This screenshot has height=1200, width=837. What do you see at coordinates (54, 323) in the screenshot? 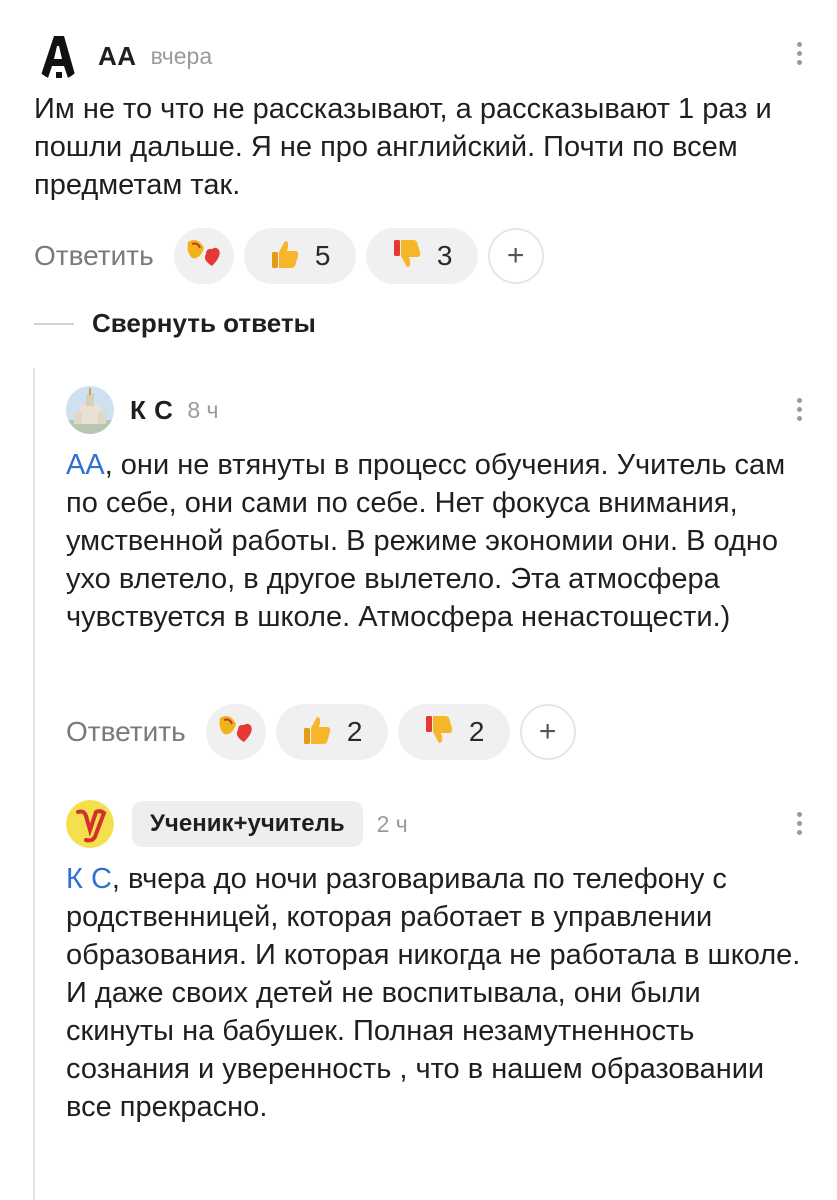
I see `collapse-divider` at bounding box center [54, 323].